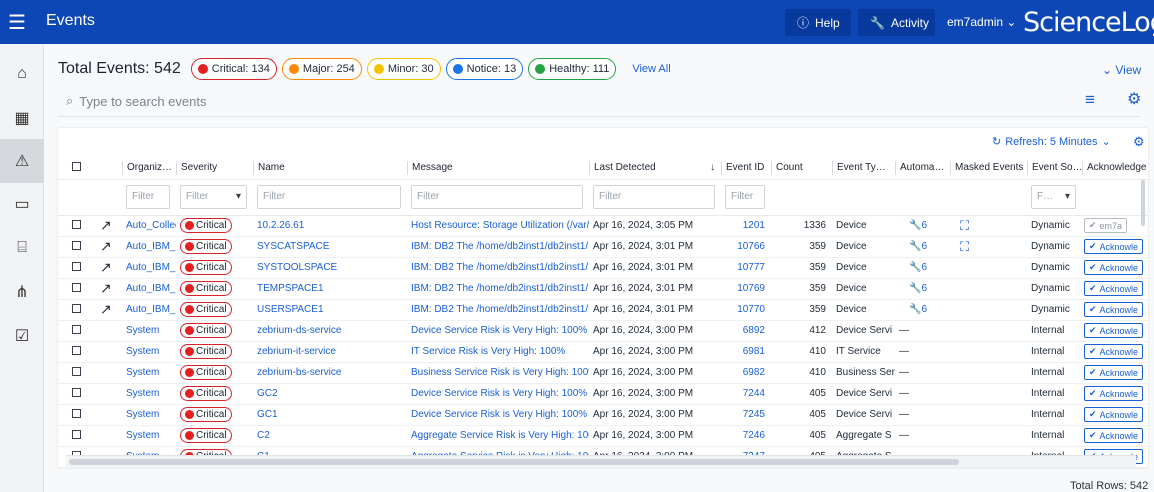 The width and height of the screenshot is (1154, 492). I want to click on event-id-link: 10769, so click(751, 288).